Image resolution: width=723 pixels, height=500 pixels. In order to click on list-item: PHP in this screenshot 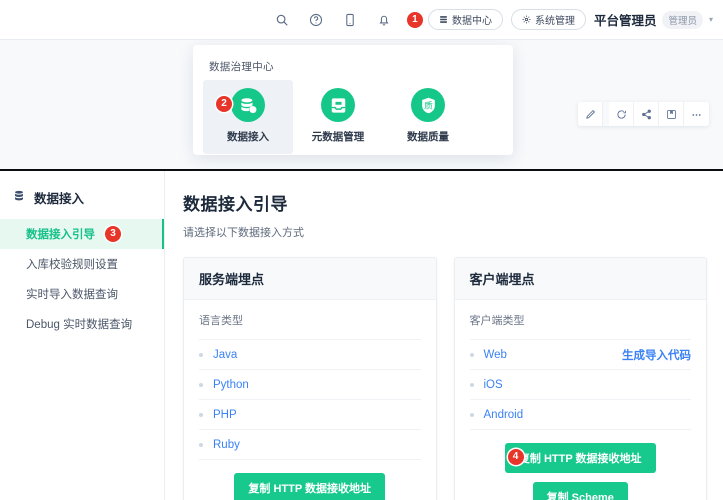, I will do `click(310, 415)`.